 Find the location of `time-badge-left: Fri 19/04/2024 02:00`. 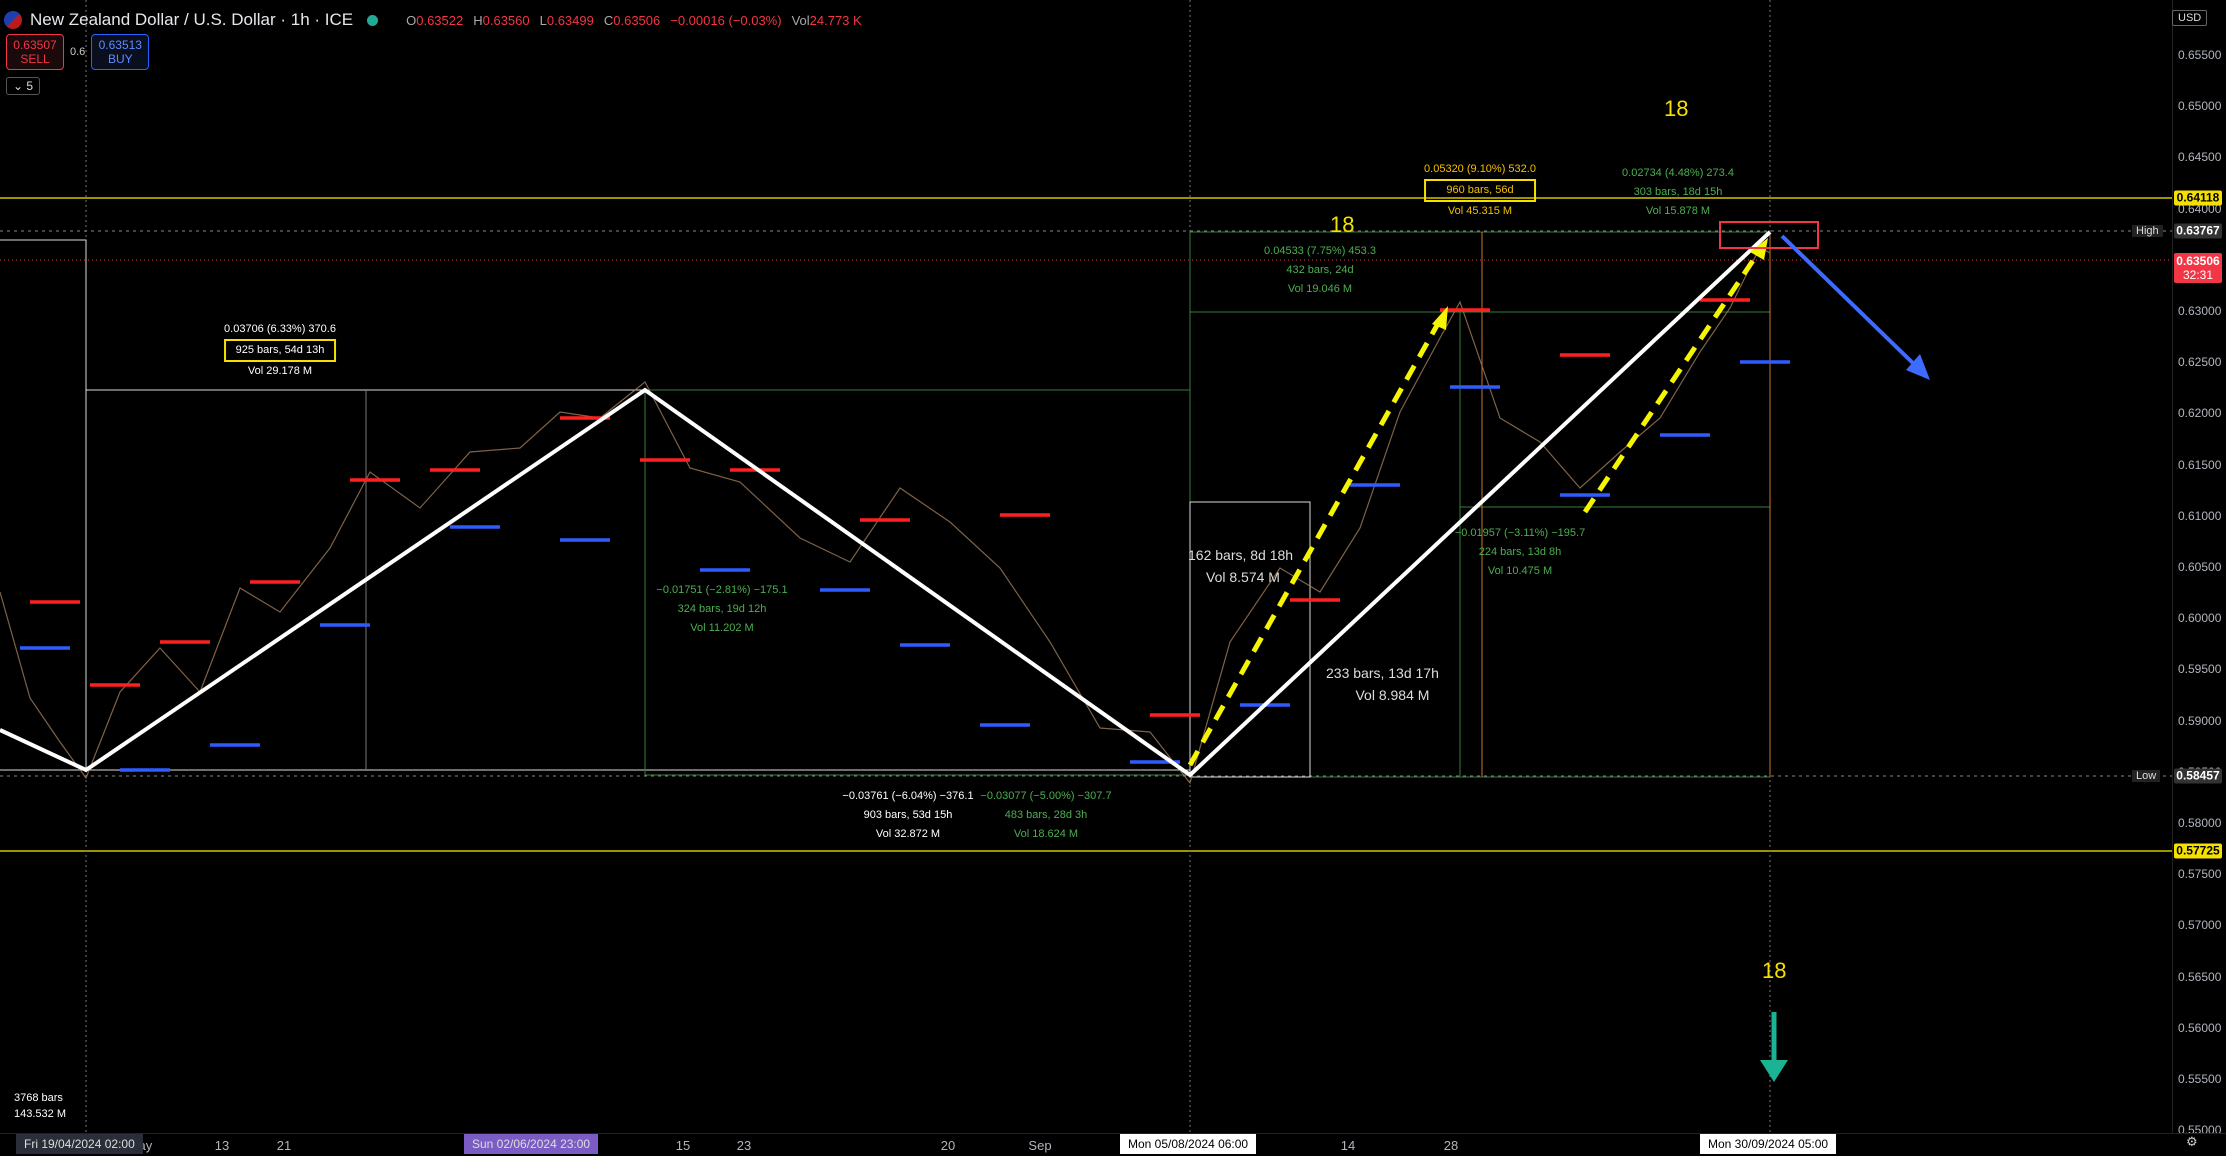

time-badge-left: Fri 19/04/2024 02:00 is located at coordinates (79, 1144).